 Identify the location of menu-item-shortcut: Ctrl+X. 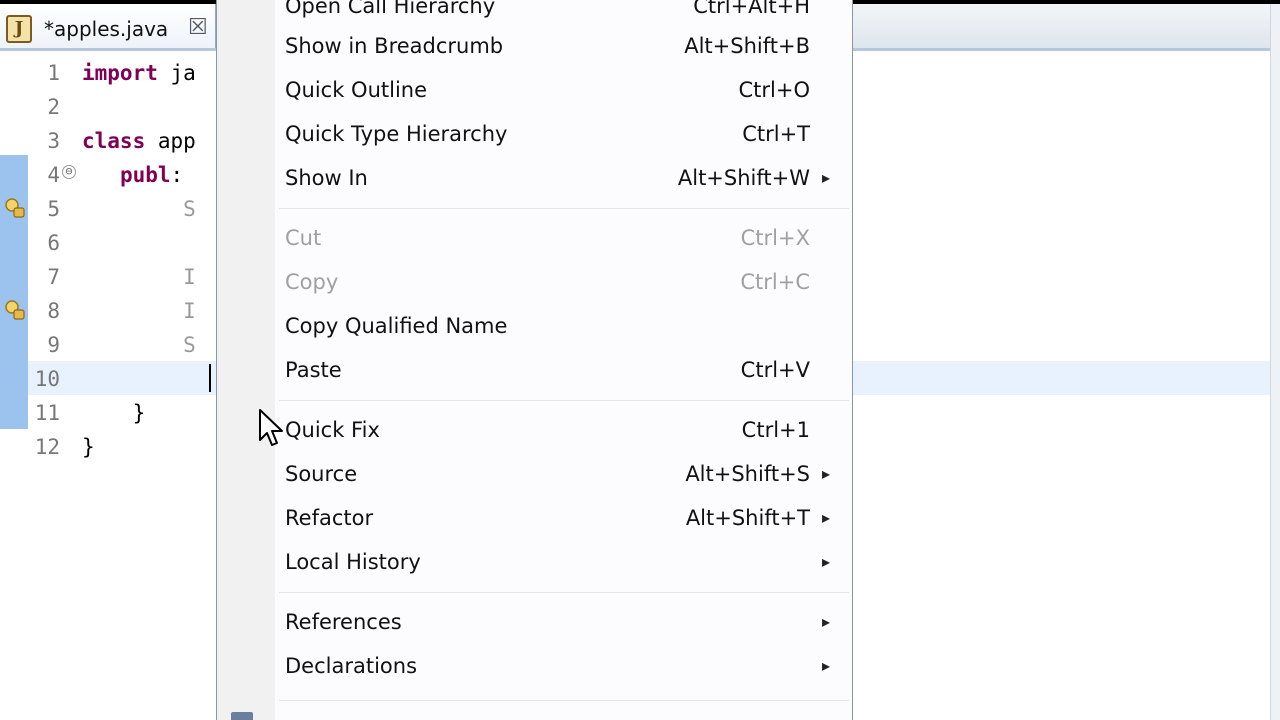
(775, 238).